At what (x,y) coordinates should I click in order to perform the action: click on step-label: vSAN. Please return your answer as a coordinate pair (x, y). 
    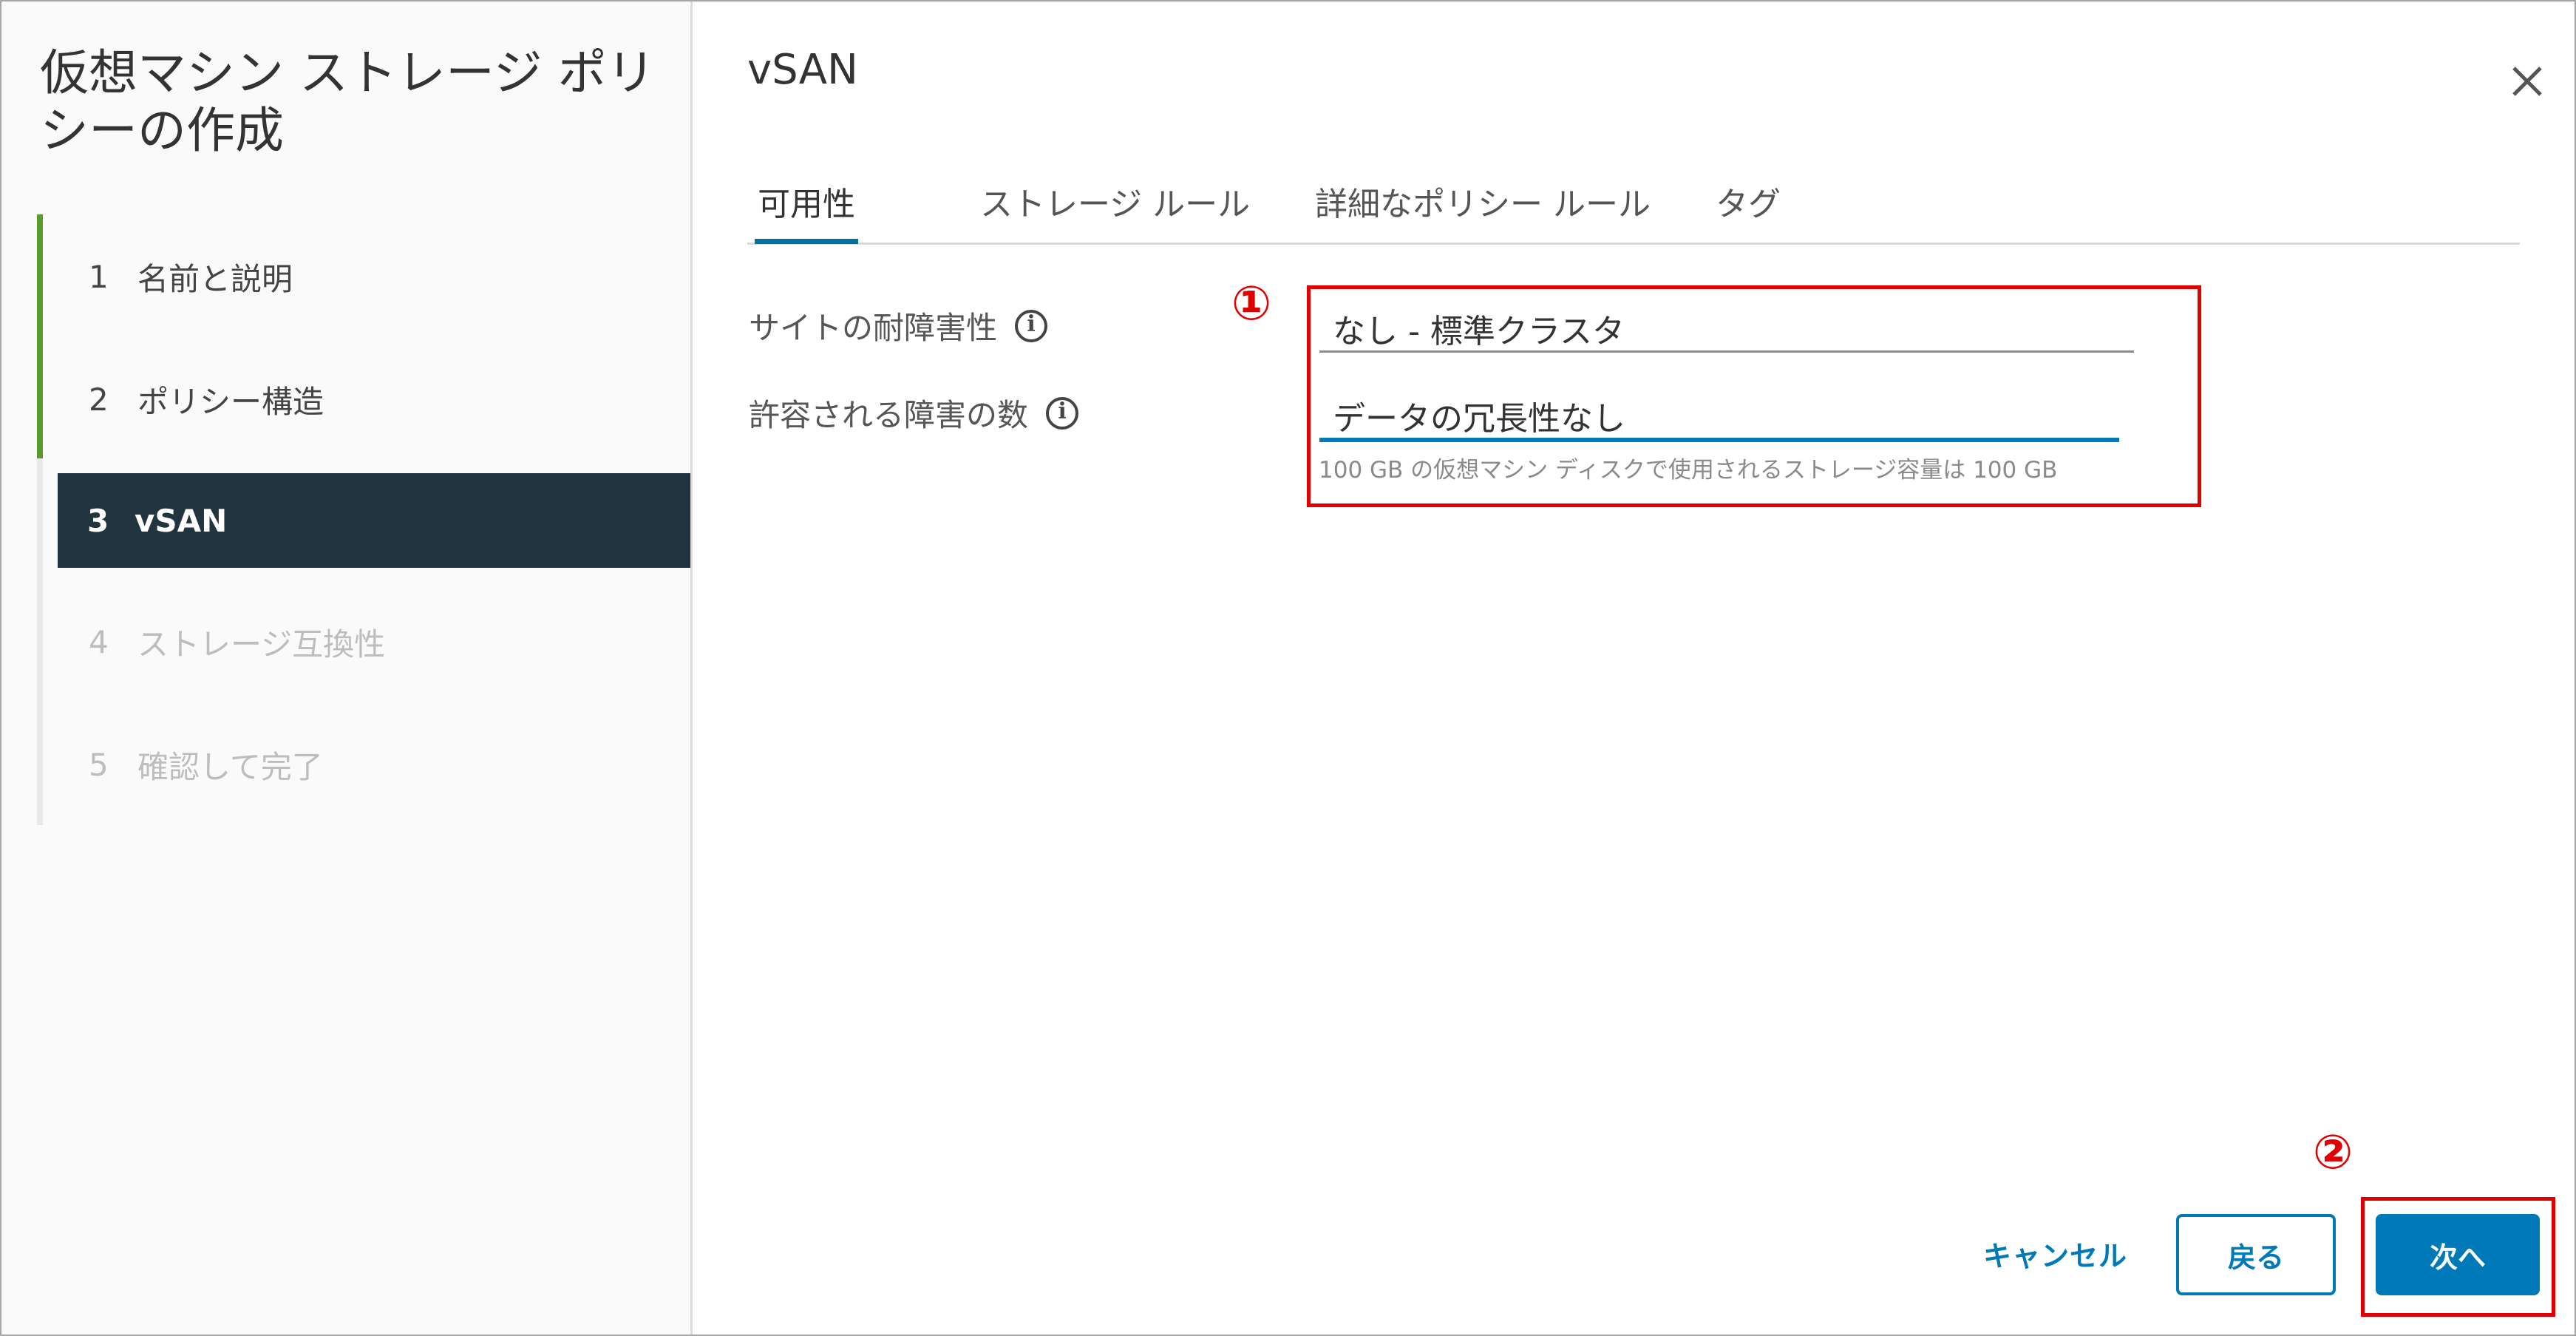
    Looking at the image, I should click on (181, 520).